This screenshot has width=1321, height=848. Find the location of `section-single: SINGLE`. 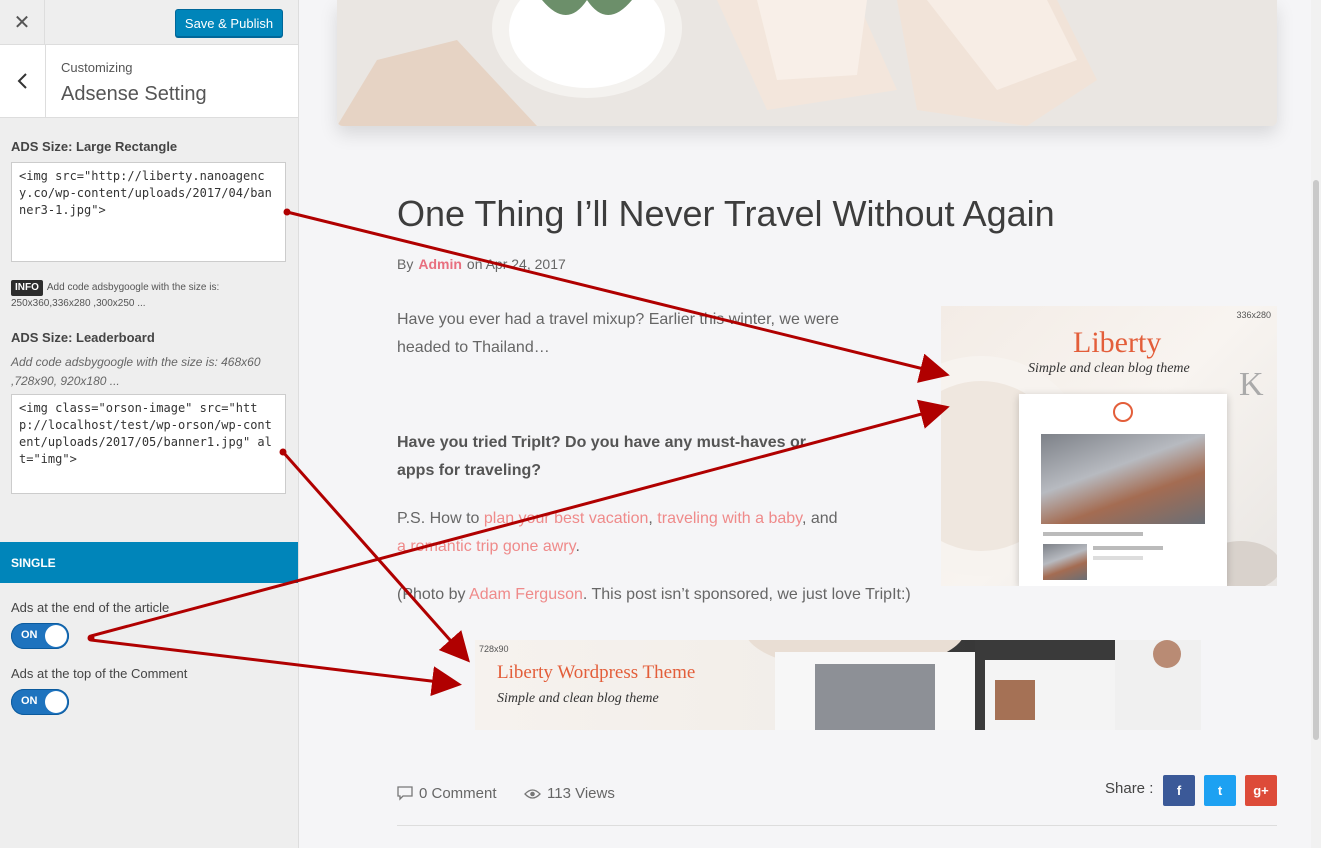

section-single: SINGLE is located at coordinates (149, 562).